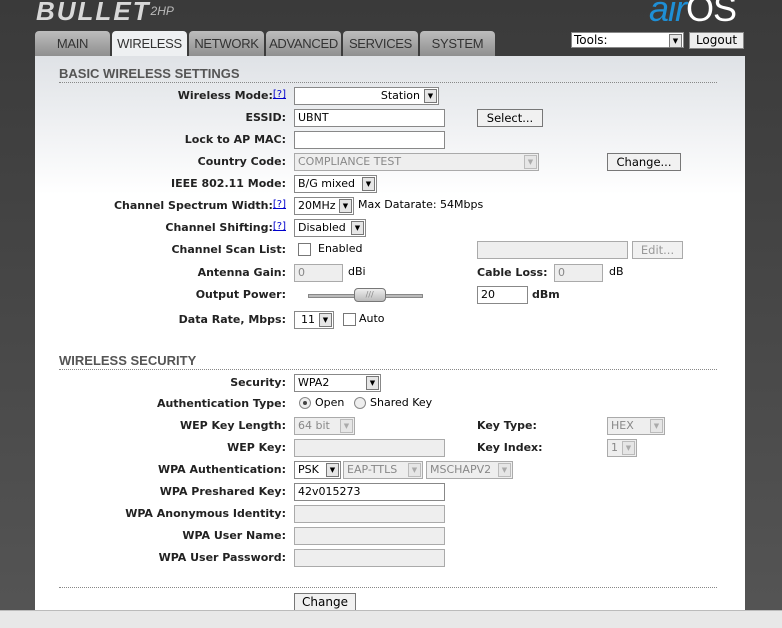 This screenshot has width=782, height=628. Describe the element at coordinates (388, 361) in the screenshot. I see `section-title-security: WIRELESS SECURITY` at that location.